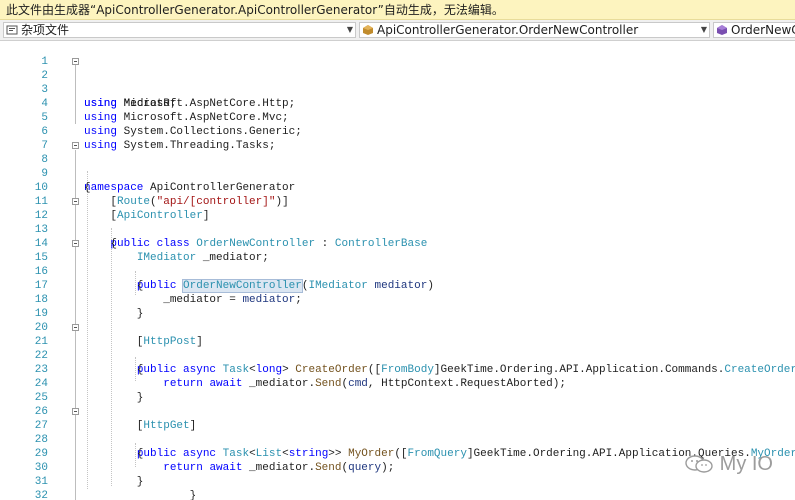  I want to click on member-dropdown: OrderNewCo, so click(754, 30).